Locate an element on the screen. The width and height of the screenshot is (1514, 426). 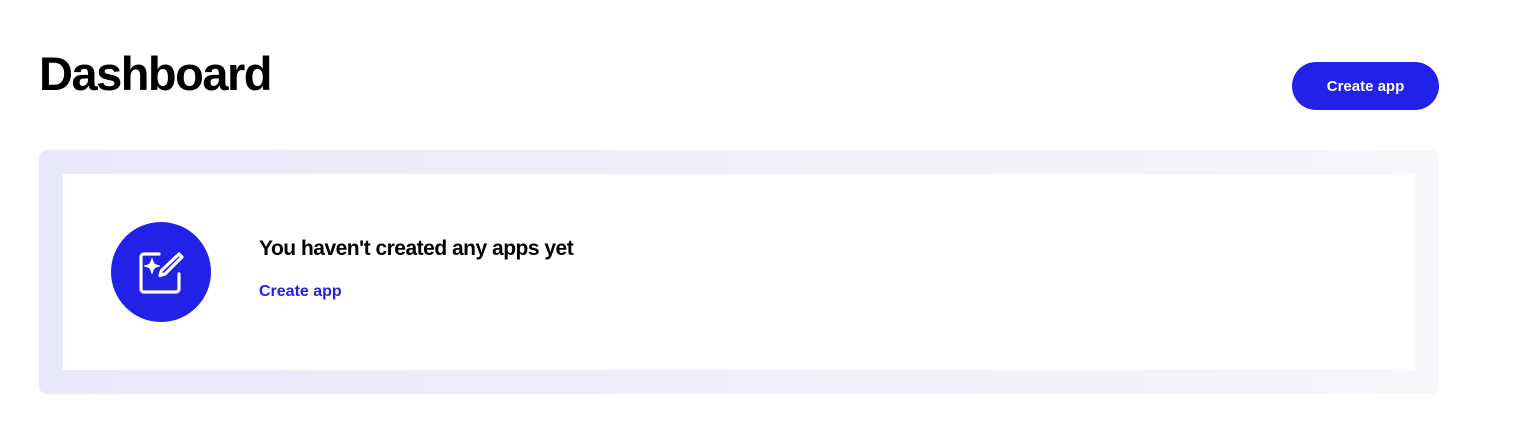
empty-state-message: You haven't created any apps yet is located at coordinates (416, 248).